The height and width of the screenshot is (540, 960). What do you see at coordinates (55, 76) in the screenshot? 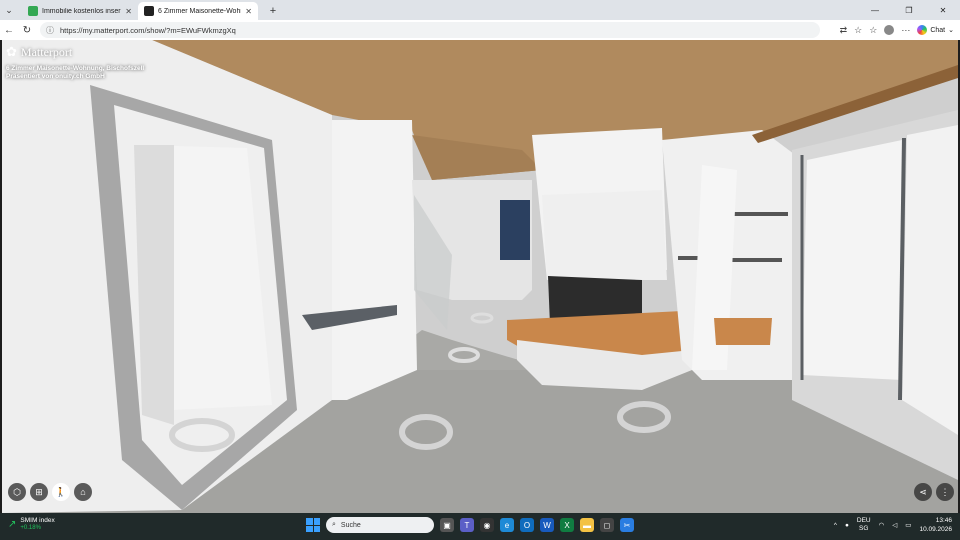
I see `presented-by: Präsentiert von onuity.ch GmbH` at bounding box center [55, 76].